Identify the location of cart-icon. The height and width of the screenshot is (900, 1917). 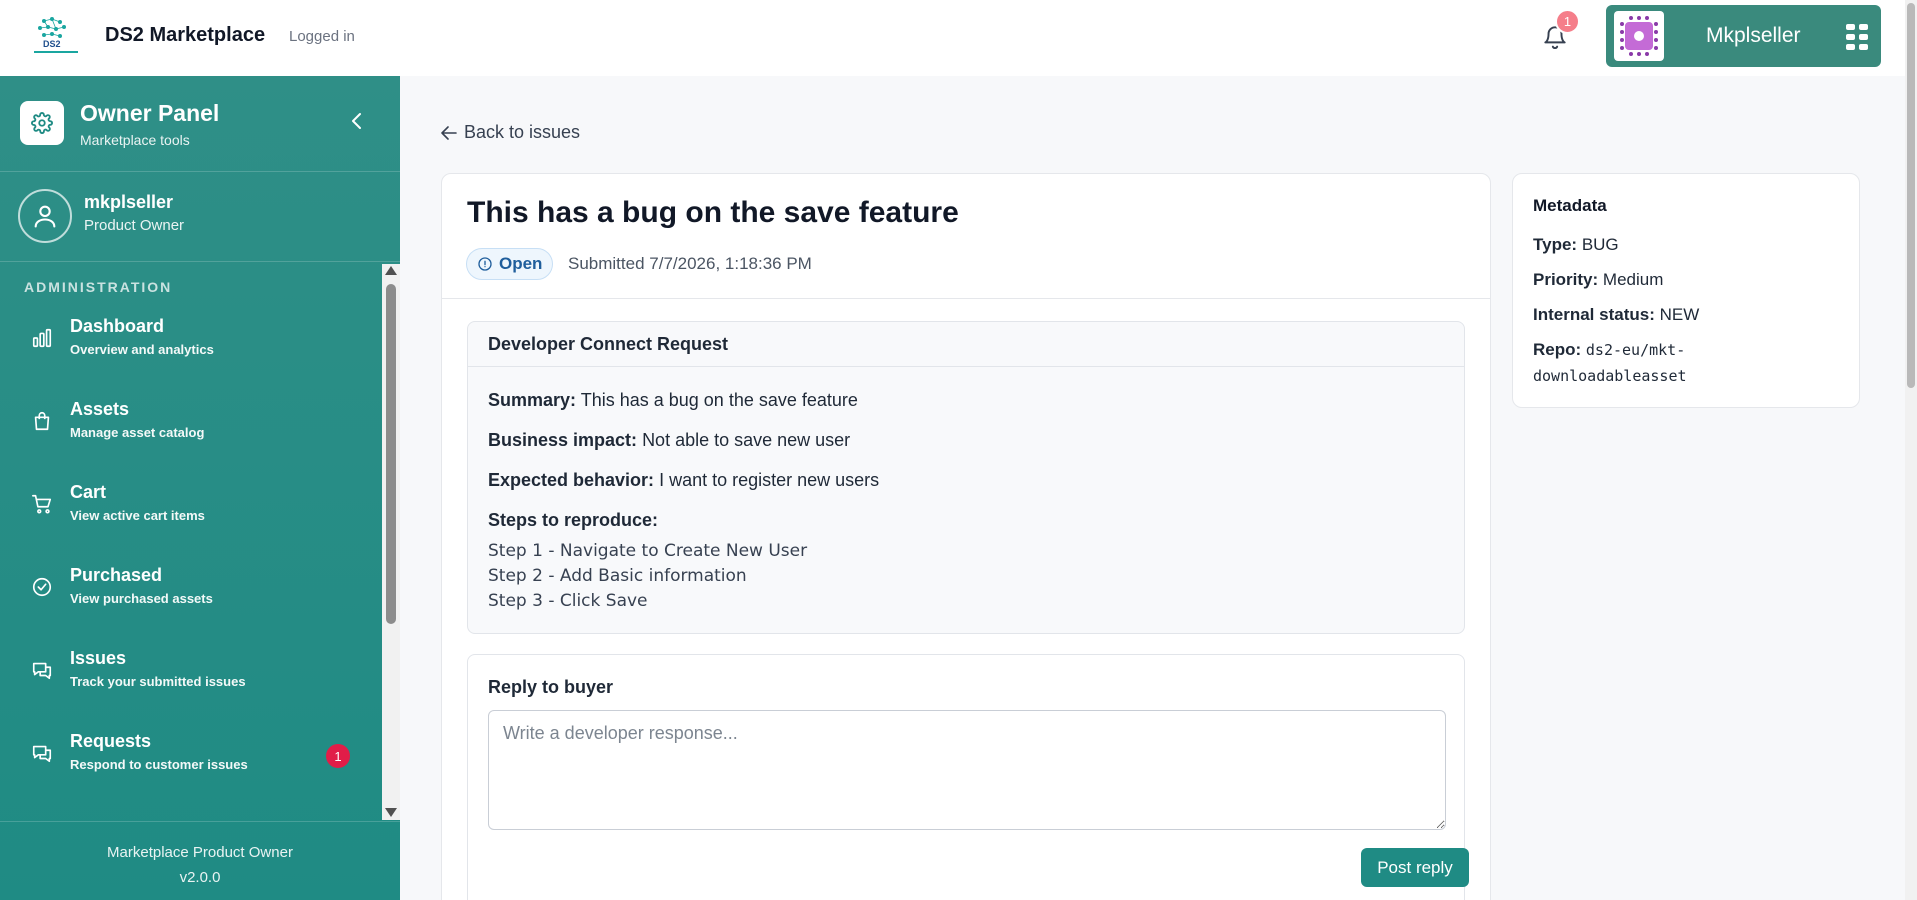
(42, 504).